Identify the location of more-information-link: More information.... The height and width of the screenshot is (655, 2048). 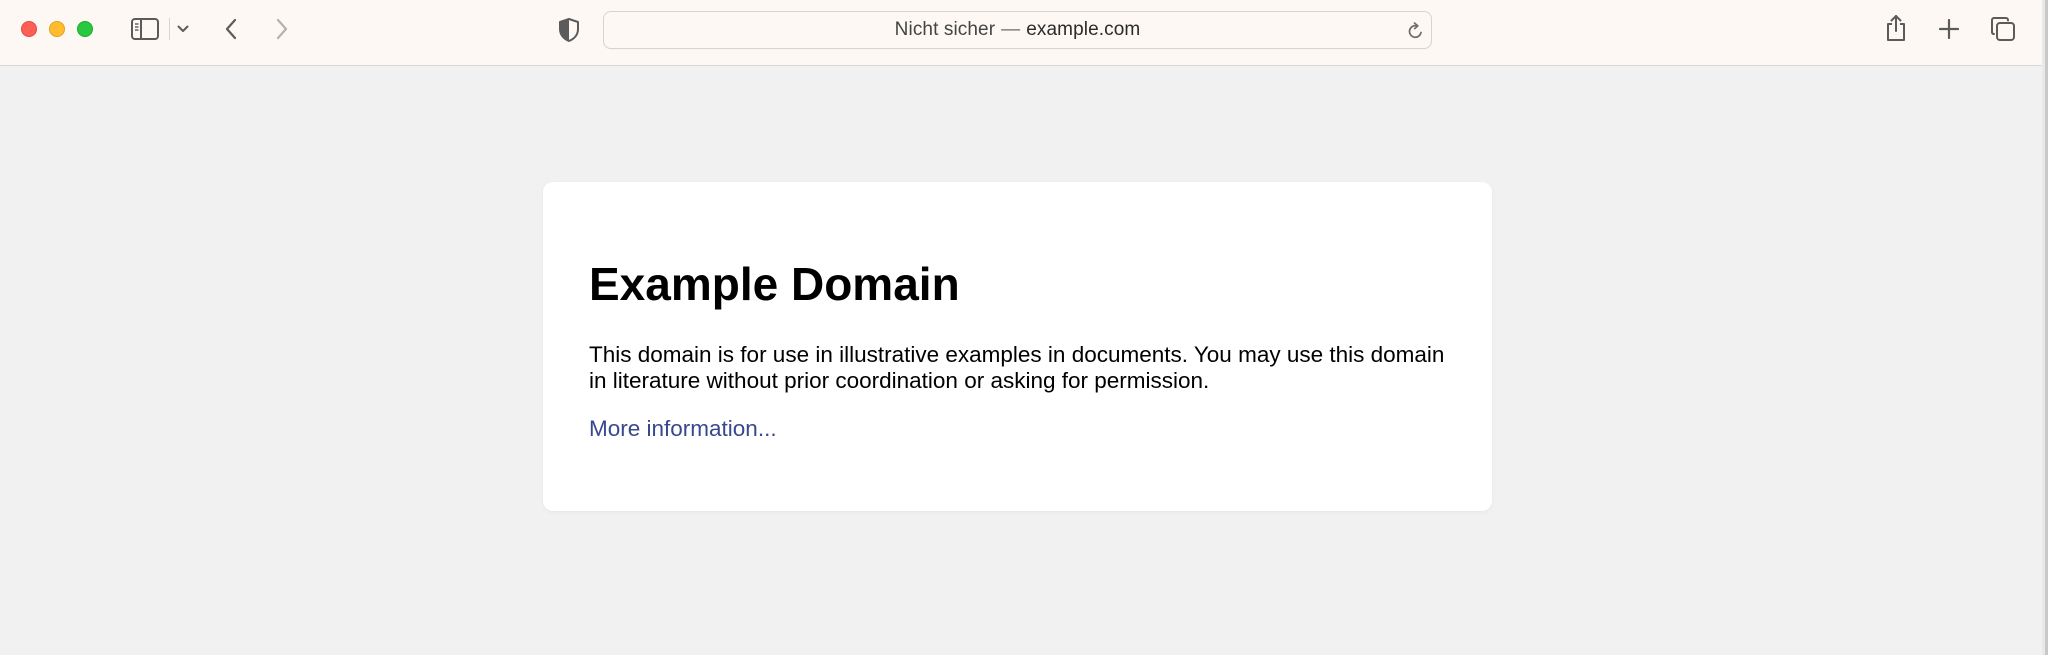
(683, 429).